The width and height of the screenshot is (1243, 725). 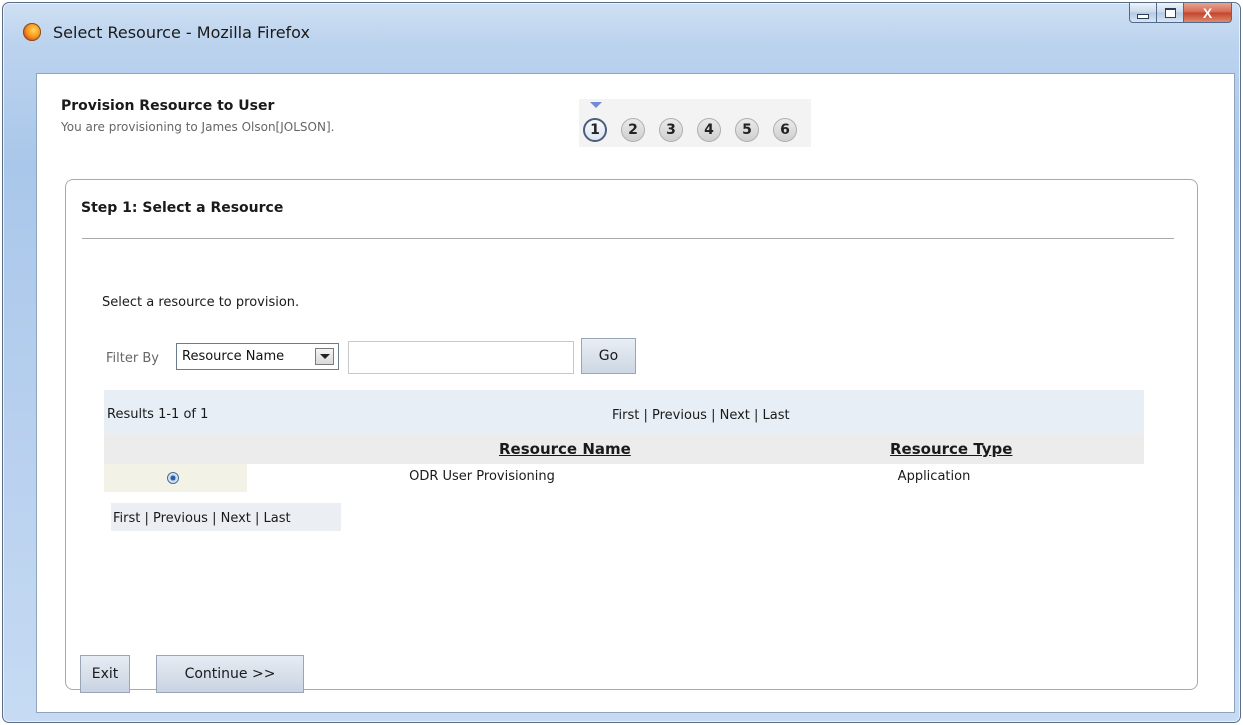 I want to click on filter-input, so click(x=461, y=357).